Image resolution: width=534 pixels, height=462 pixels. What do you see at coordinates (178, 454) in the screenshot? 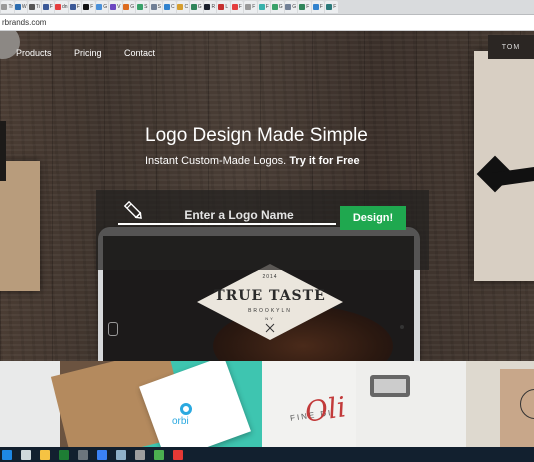
I see `chrome-icon` at bounding box center [178, 454].